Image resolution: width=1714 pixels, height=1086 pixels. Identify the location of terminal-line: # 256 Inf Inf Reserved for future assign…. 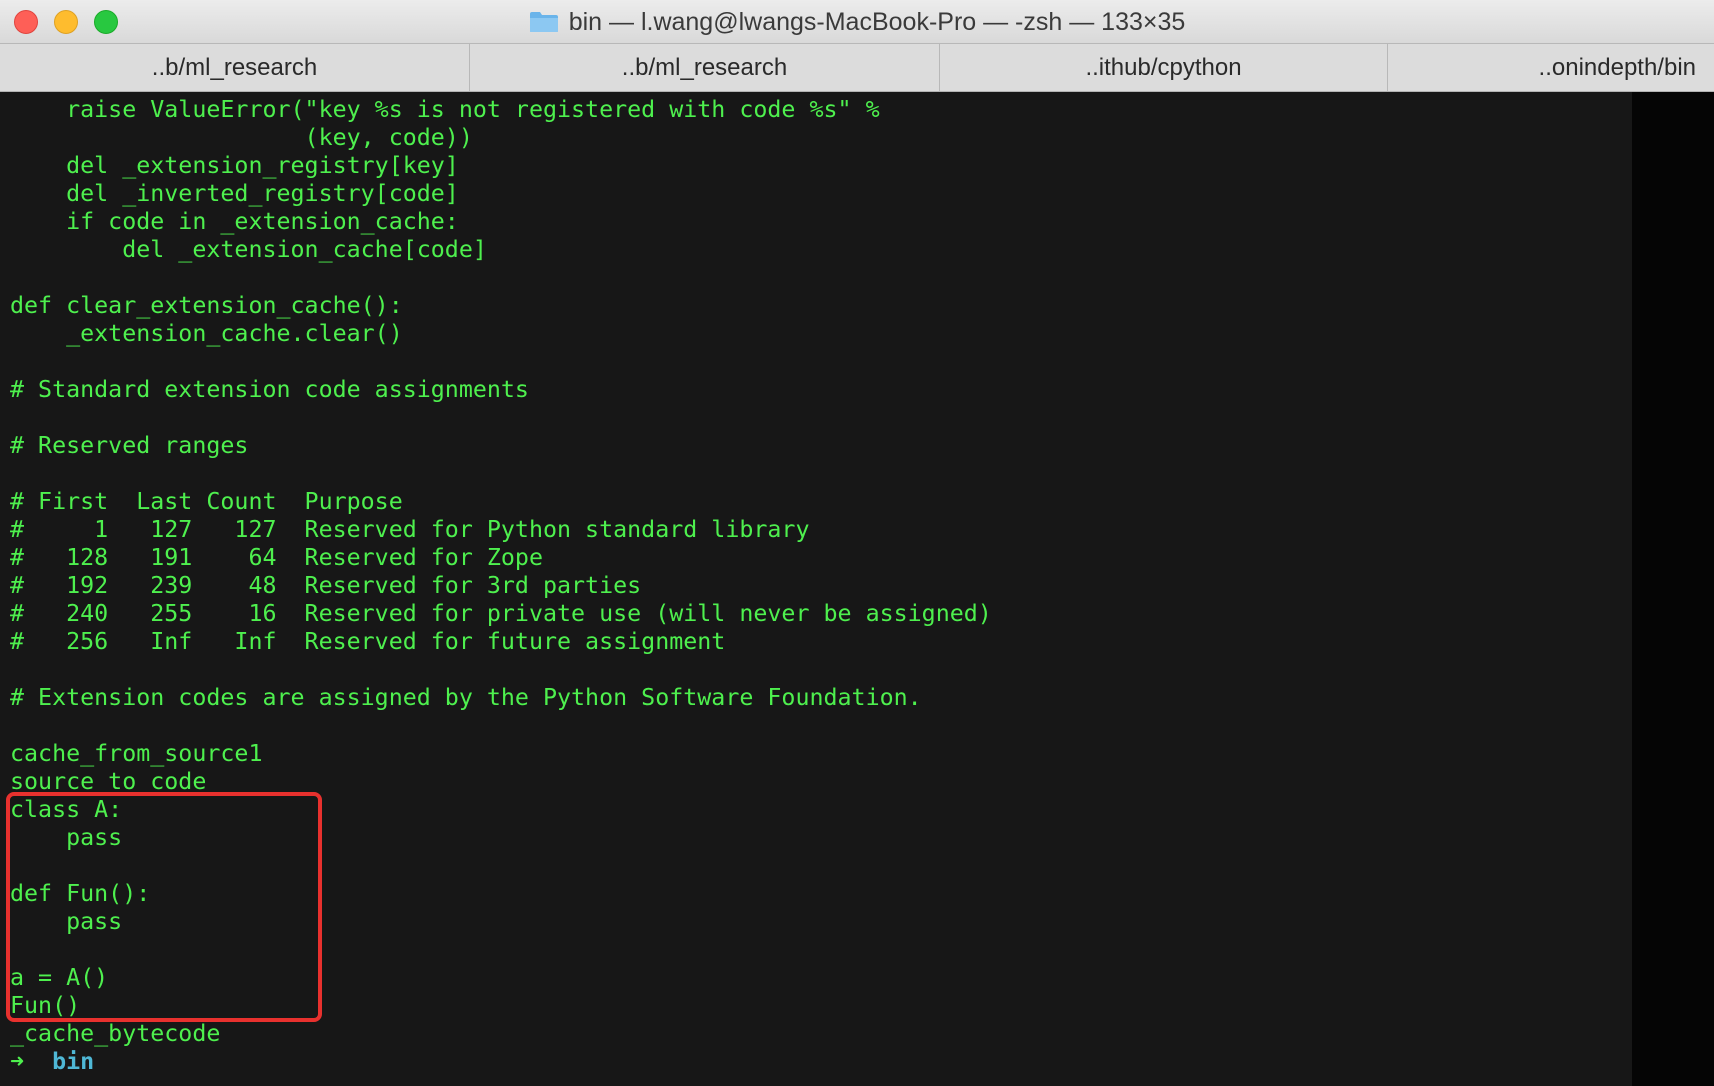
(368, 641).